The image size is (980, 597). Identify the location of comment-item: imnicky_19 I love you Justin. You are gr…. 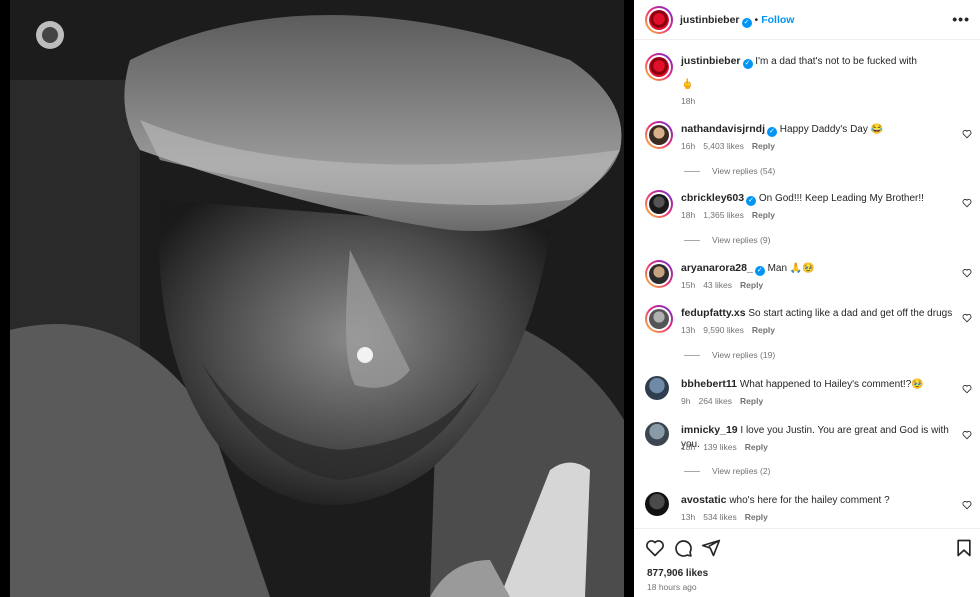
(807, 452).